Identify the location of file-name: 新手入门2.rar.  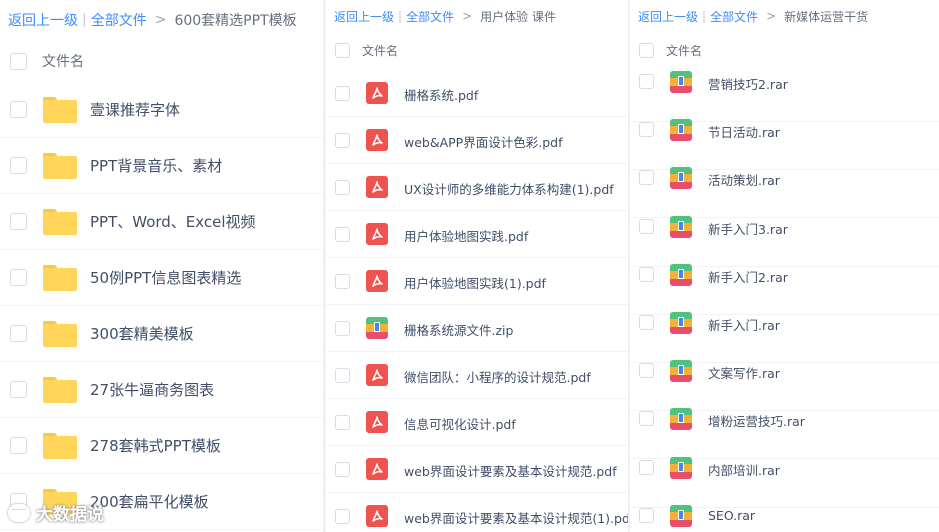
(748, 276).